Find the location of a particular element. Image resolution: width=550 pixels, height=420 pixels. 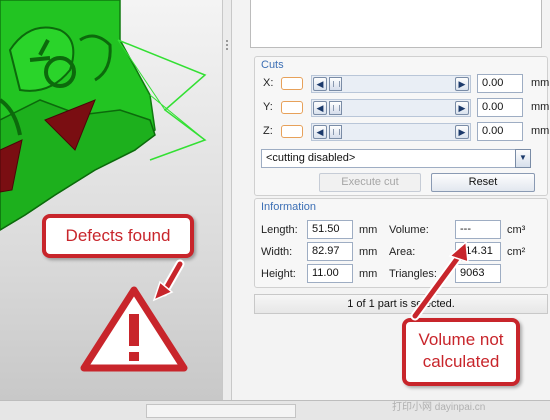

cutting-mode-select: <cutting disabled> ▼ is located at coordinates (396, 158).